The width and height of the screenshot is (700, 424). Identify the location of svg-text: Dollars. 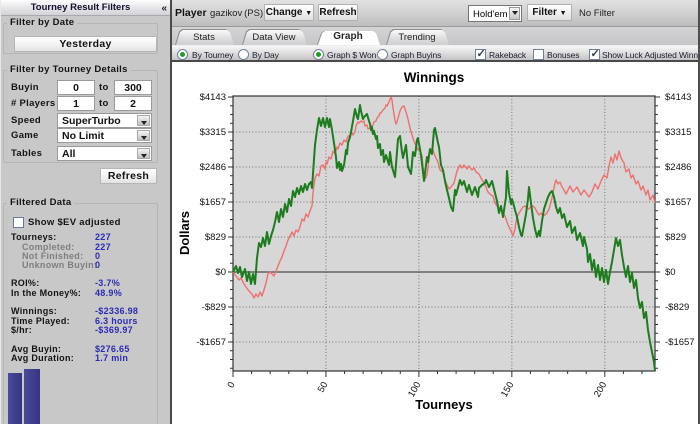
(184, 233).